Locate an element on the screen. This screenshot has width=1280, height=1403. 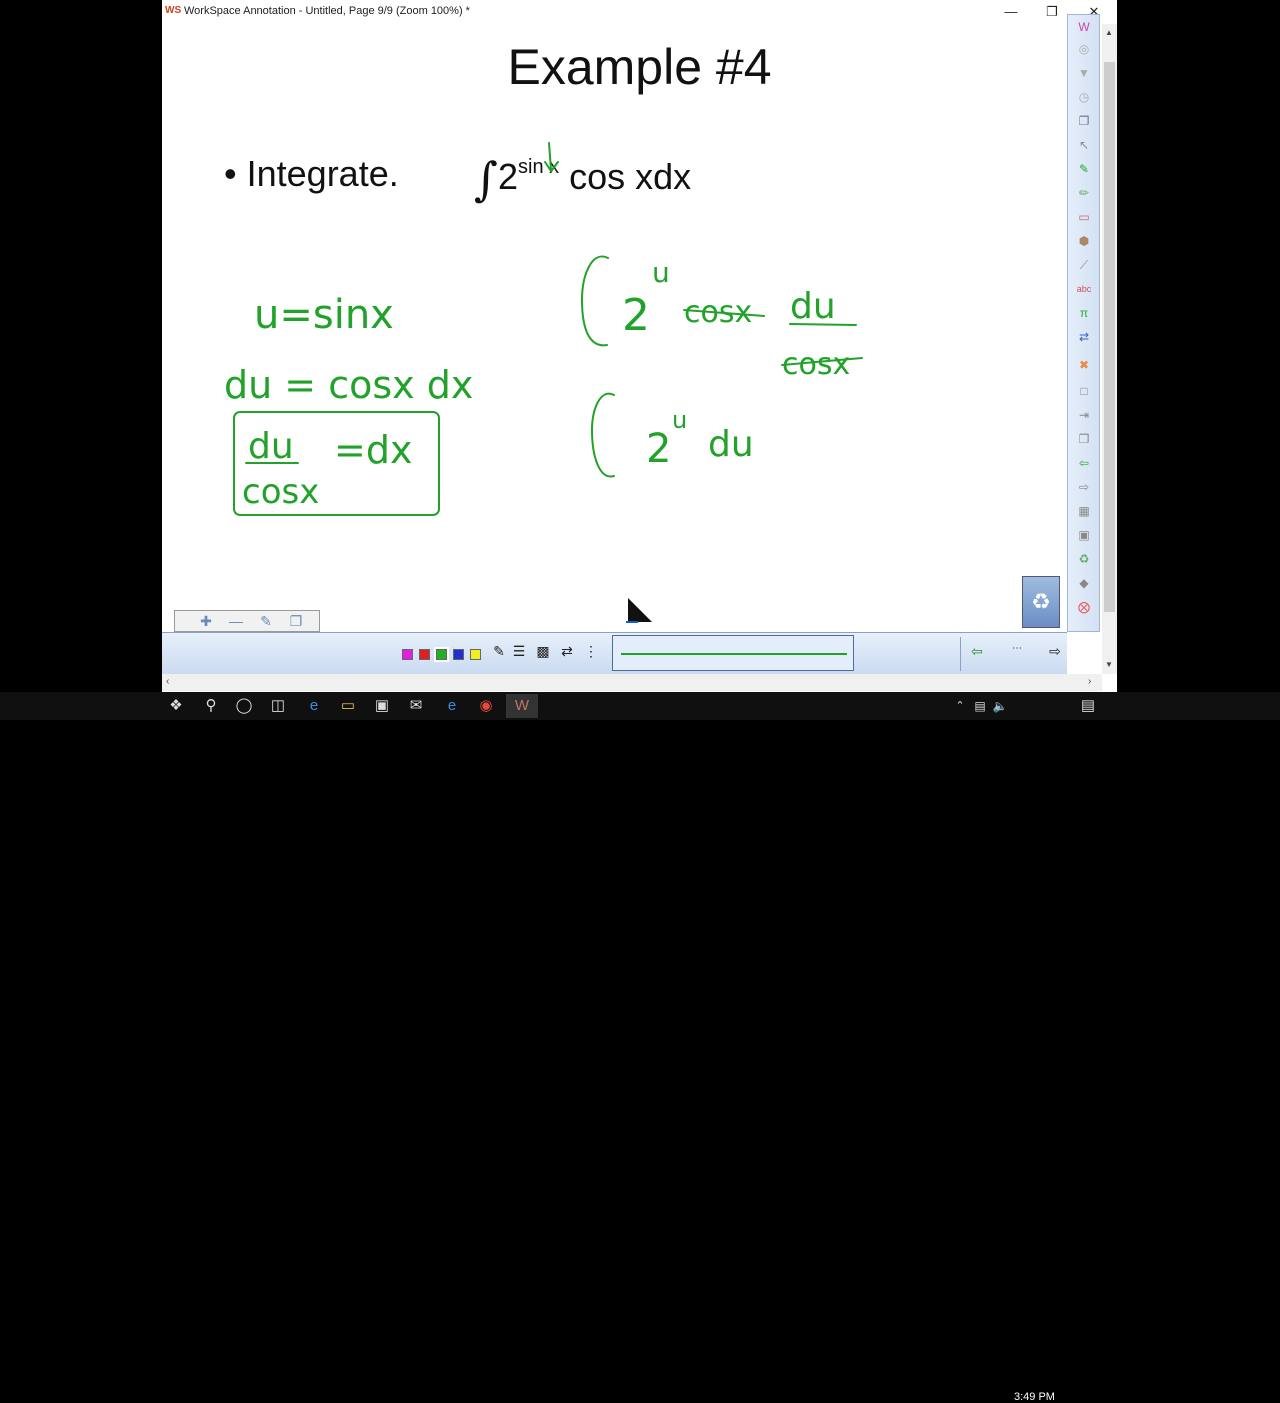
scroll-left-icon: ‹ is located at coordinates (167, 681).